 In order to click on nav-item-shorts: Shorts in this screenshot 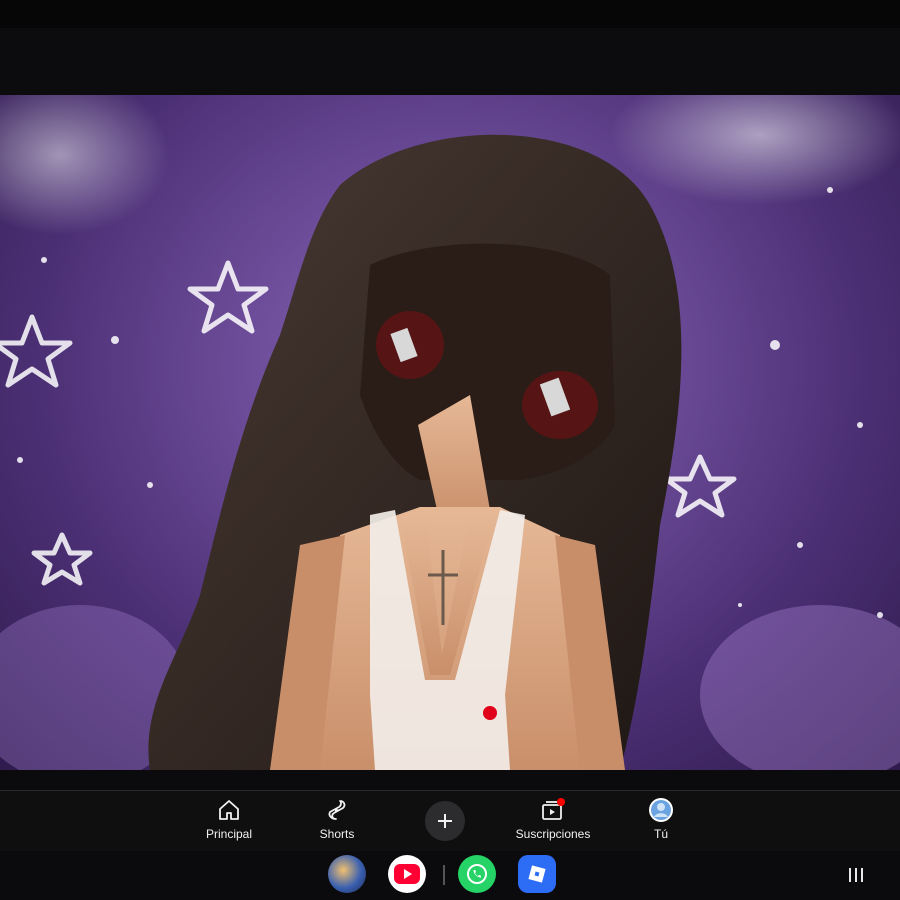, I will do `click(337, 821)`.